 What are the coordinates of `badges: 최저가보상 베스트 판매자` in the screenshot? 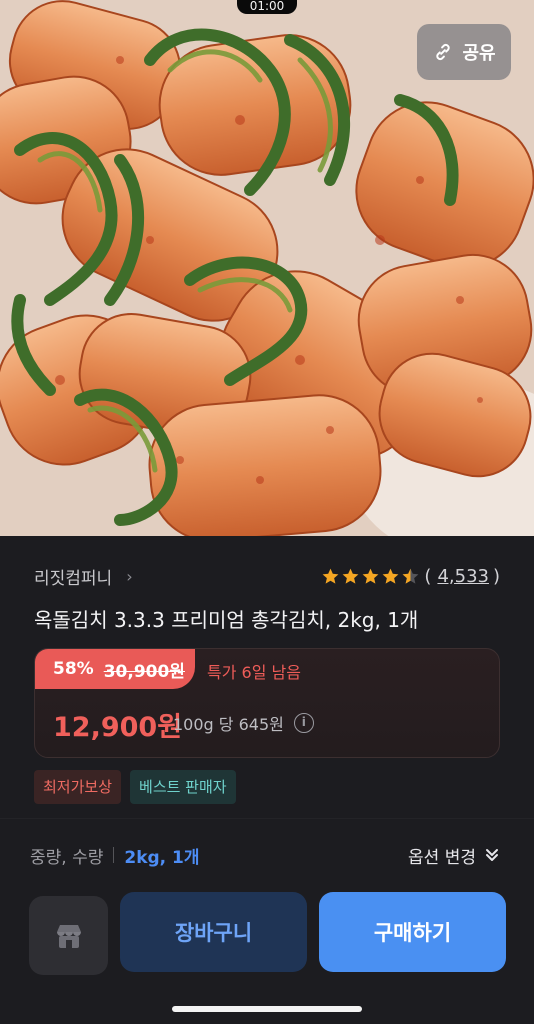 It's located at (135, 787).